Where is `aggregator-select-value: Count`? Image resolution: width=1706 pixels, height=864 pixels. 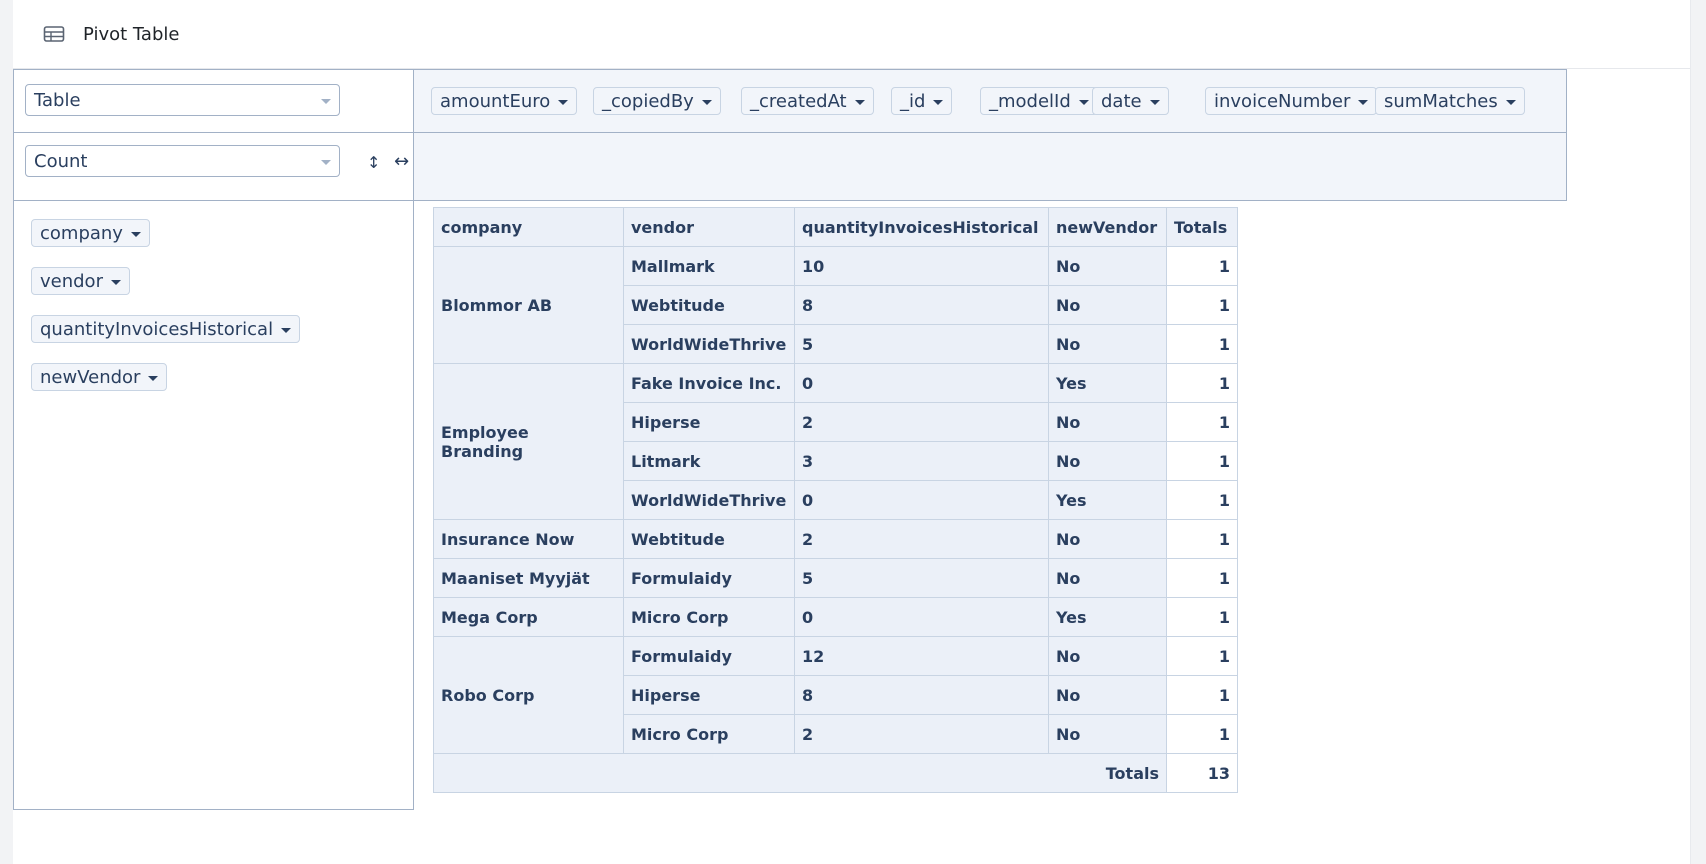 aggregator-select-value: Count is located at coordinates (61, 161).